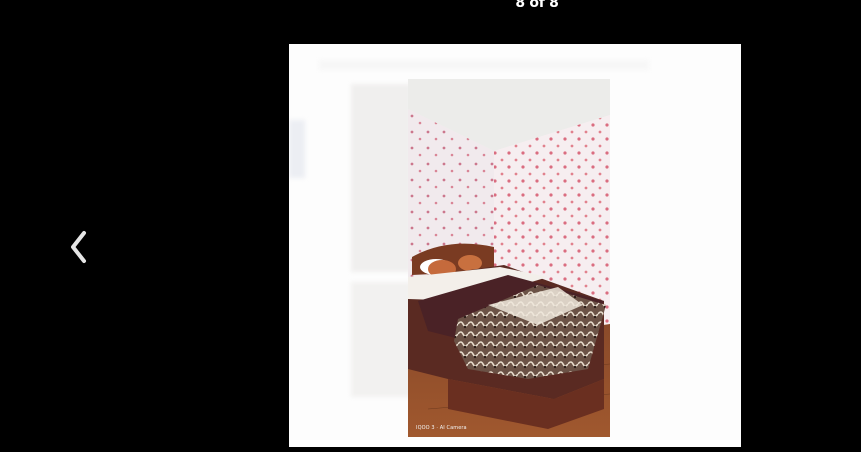 Image resolution: width=861 pixels, height=452 pixels. I want to click on chevron-left-icon, so click(78, 247).